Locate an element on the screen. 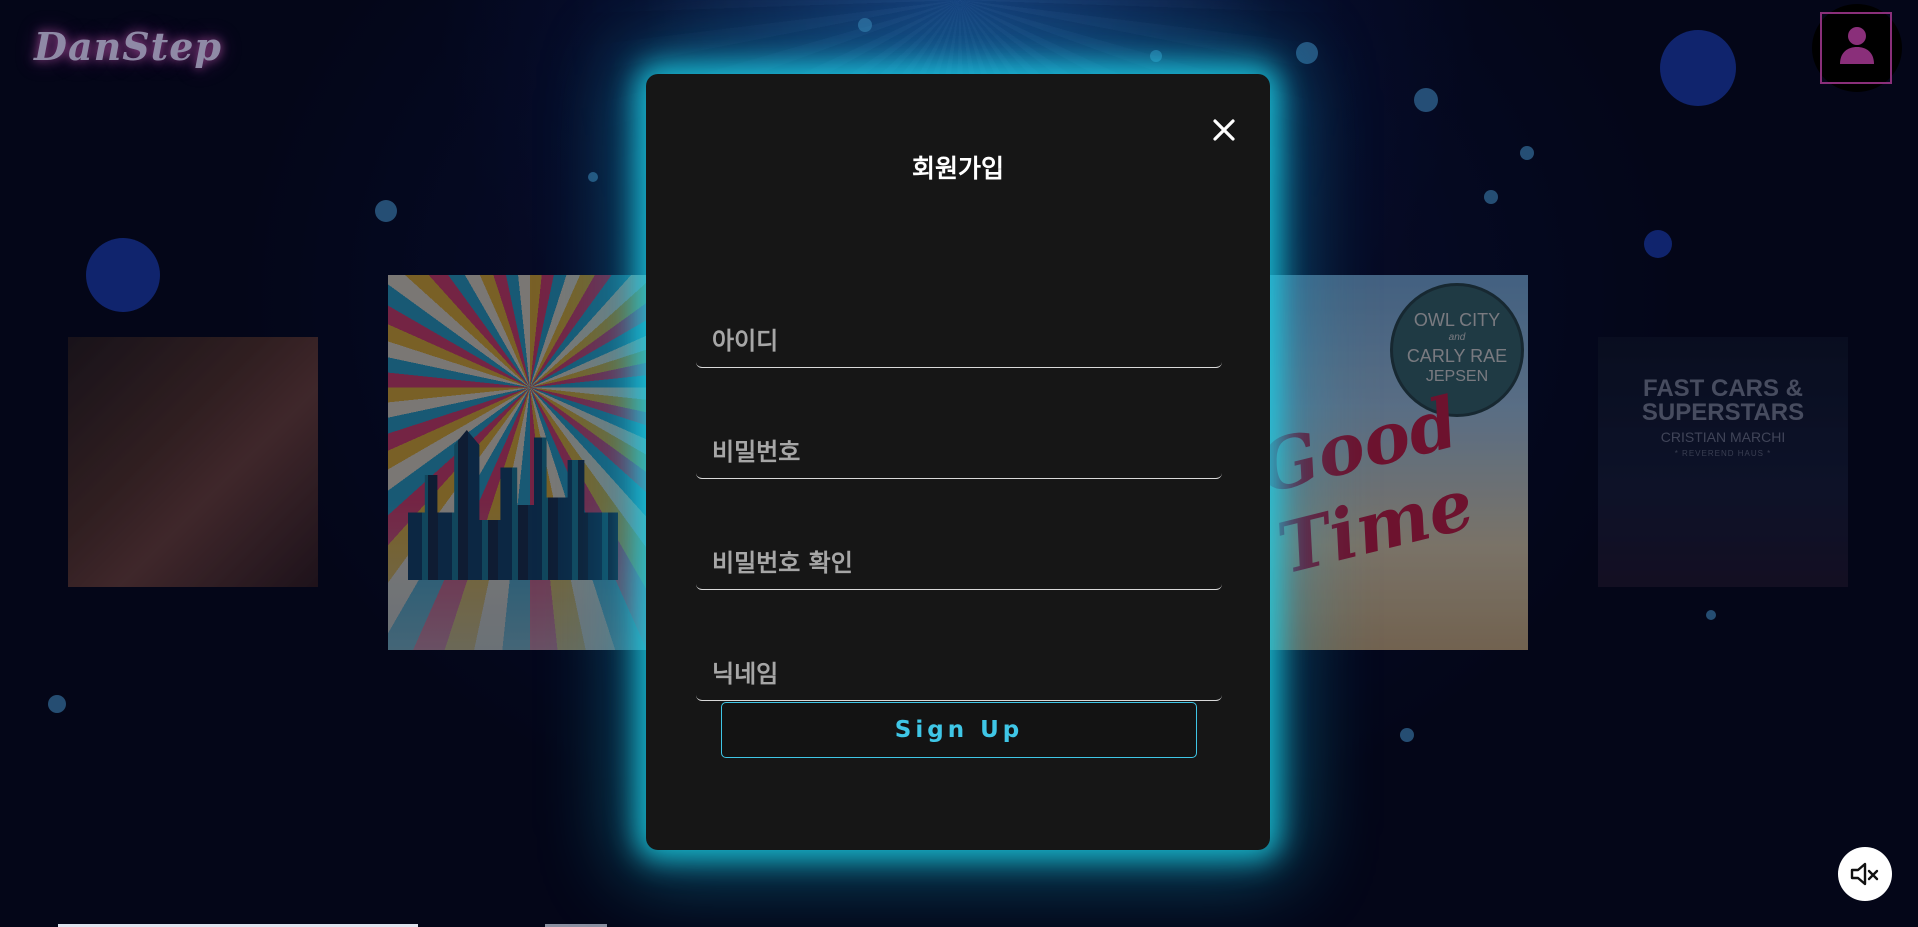 The width and height of the screenshot is (1918, 927). mute-speaker-icon is located at coordinates (1864, 874).